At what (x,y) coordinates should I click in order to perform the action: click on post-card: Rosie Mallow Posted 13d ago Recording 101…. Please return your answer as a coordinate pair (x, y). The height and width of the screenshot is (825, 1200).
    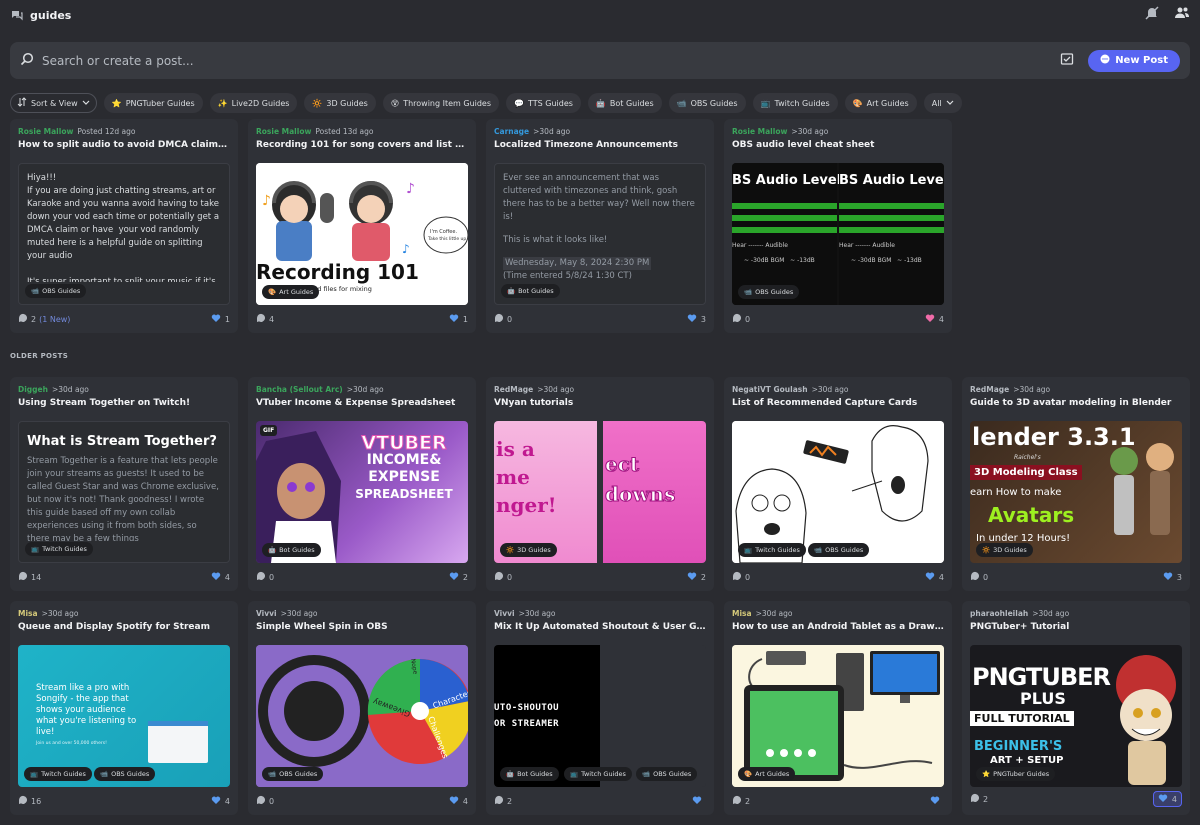
    Looking at the image, I should click on (362, 226).